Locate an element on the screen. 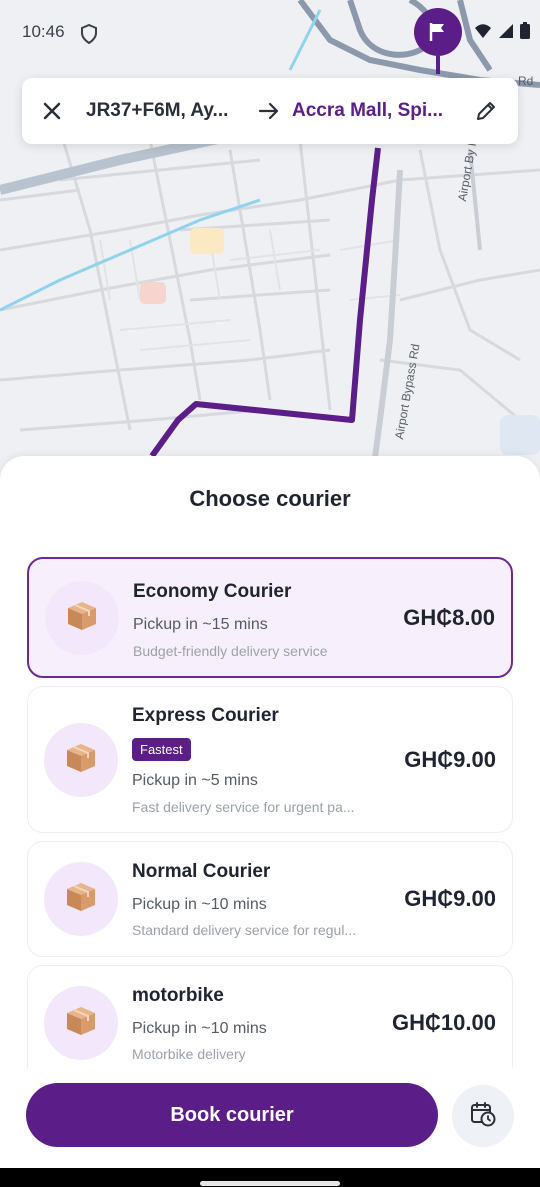 Image resolution: width=540 pixels, height=1187 pixels. footer: Book courier is located at coordinates (270, 1118).